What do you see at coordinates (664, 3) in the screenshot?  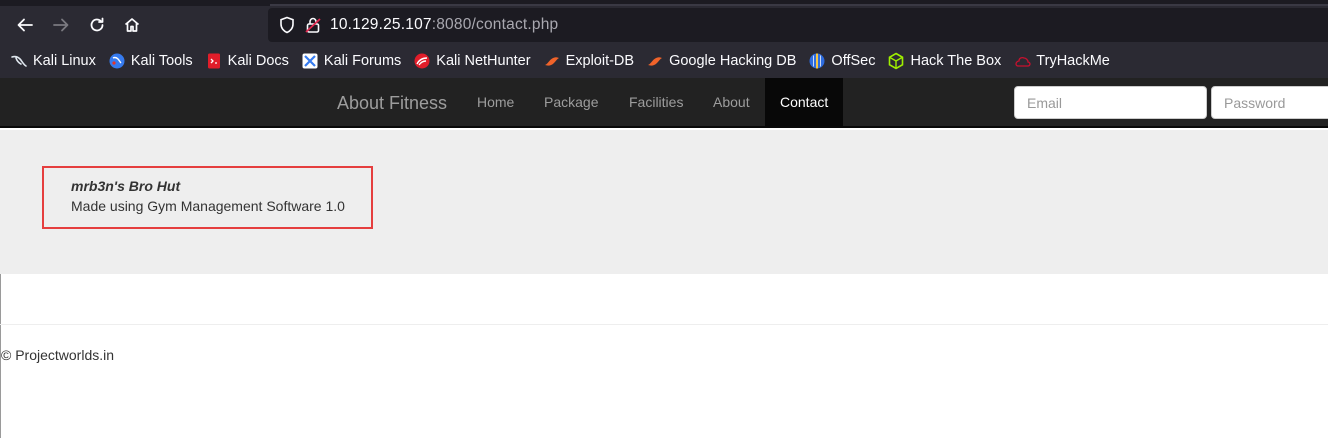 I see `tab-strip` at bounding box center [664, 3].